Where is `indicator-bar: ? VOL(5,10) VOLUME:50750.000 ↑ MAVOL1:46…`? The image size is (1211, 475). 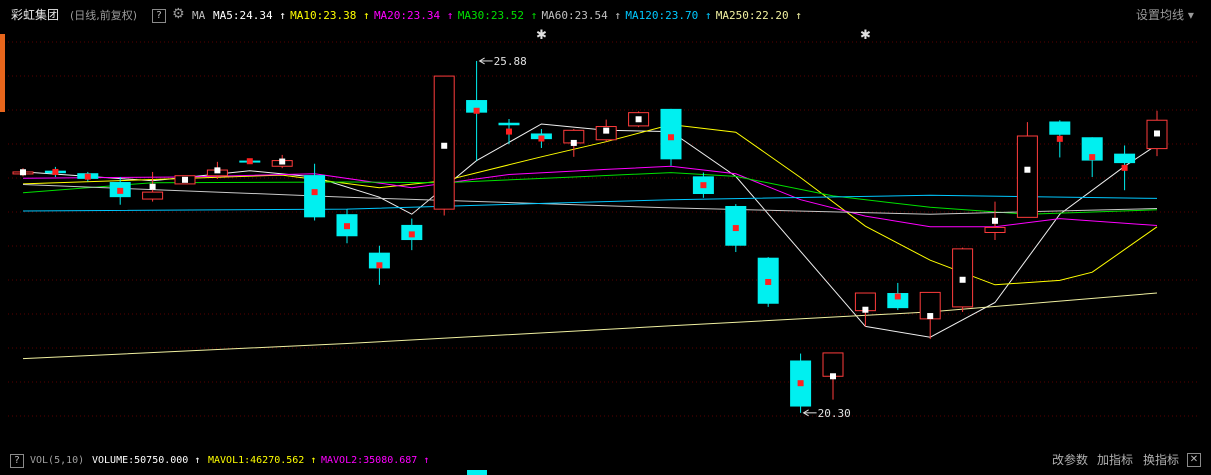
indicator-bar: ? VOL(5,10) VOLUME:50750.000 ↑ MAVOL1:46… is located at coordinates (605, 462).